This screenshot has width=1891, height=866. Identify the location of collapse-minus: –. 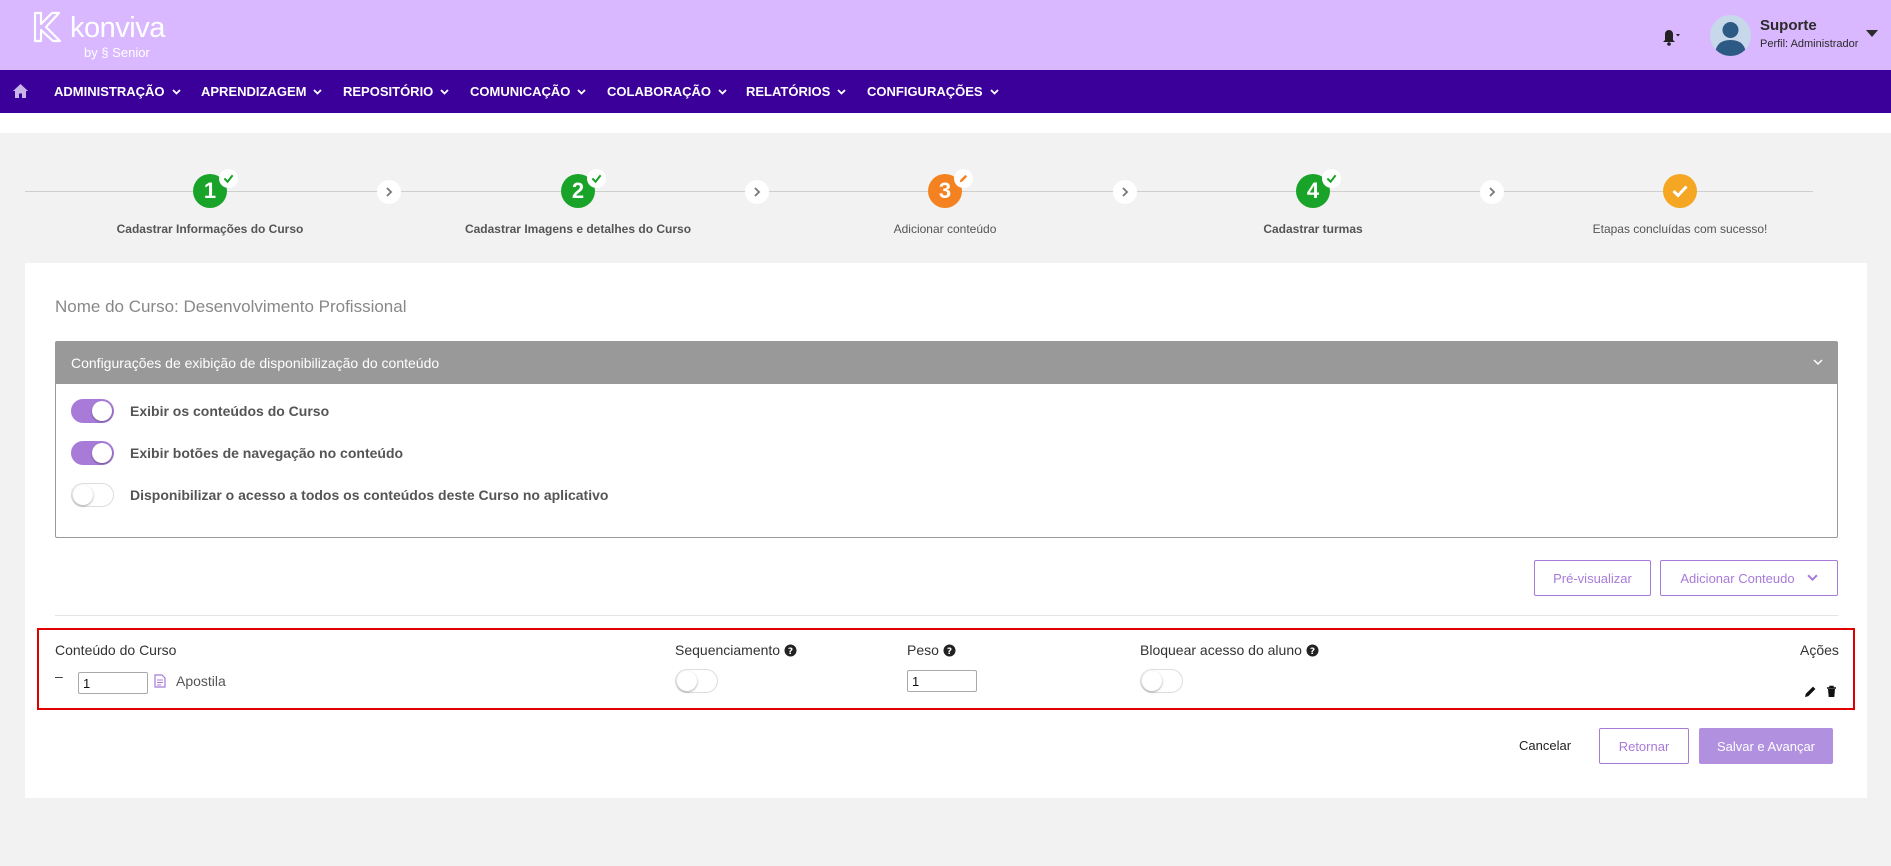
(59, 676).